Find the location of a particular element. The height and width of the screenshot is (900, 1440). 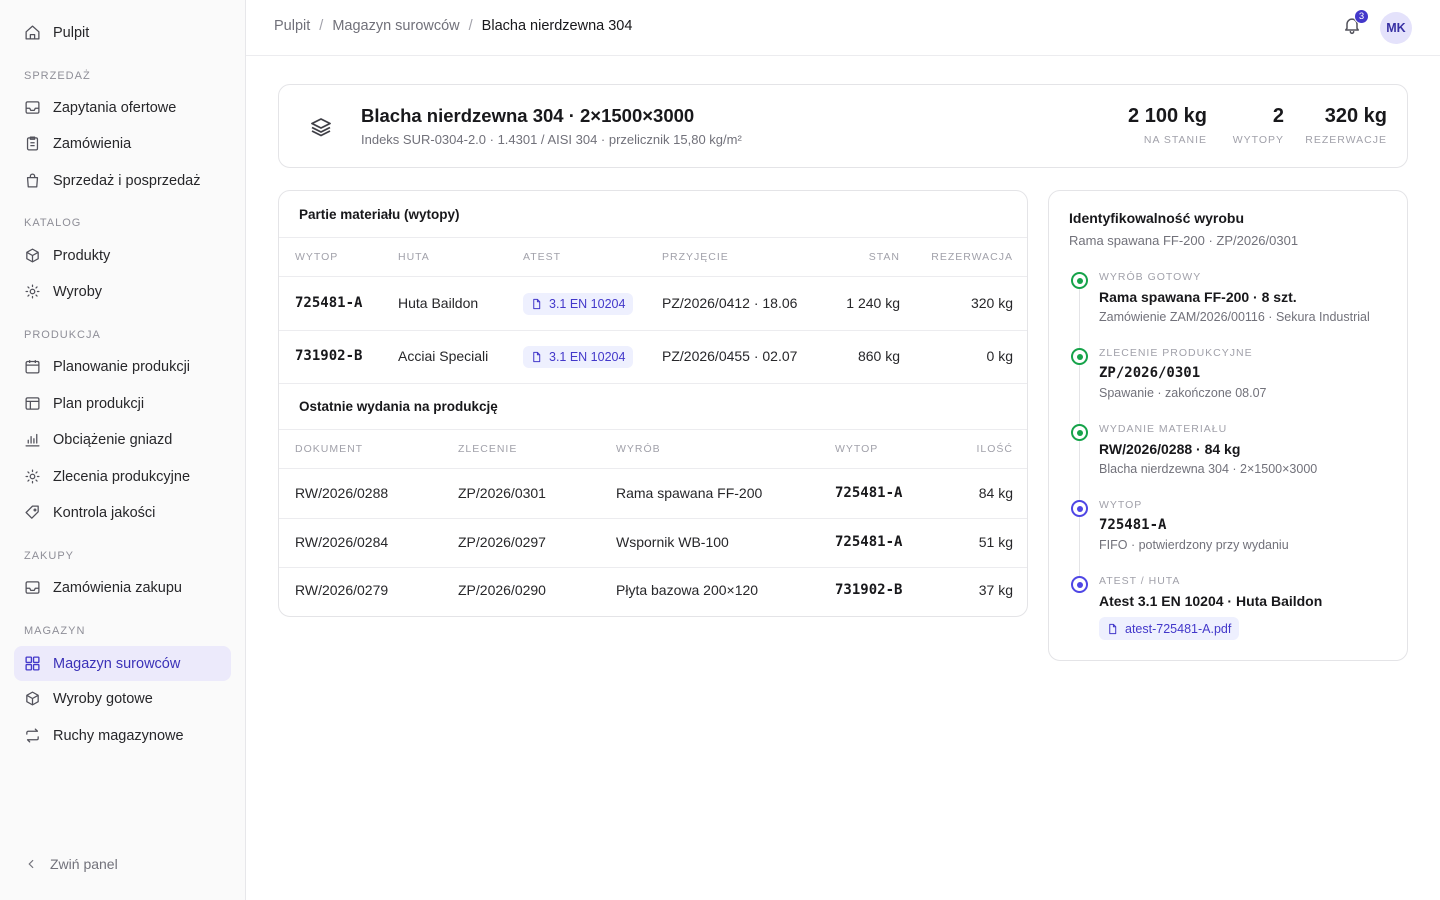

sidebar-item-stock-movements: Ruchy magazynowe is located at coordinates (122, 735).